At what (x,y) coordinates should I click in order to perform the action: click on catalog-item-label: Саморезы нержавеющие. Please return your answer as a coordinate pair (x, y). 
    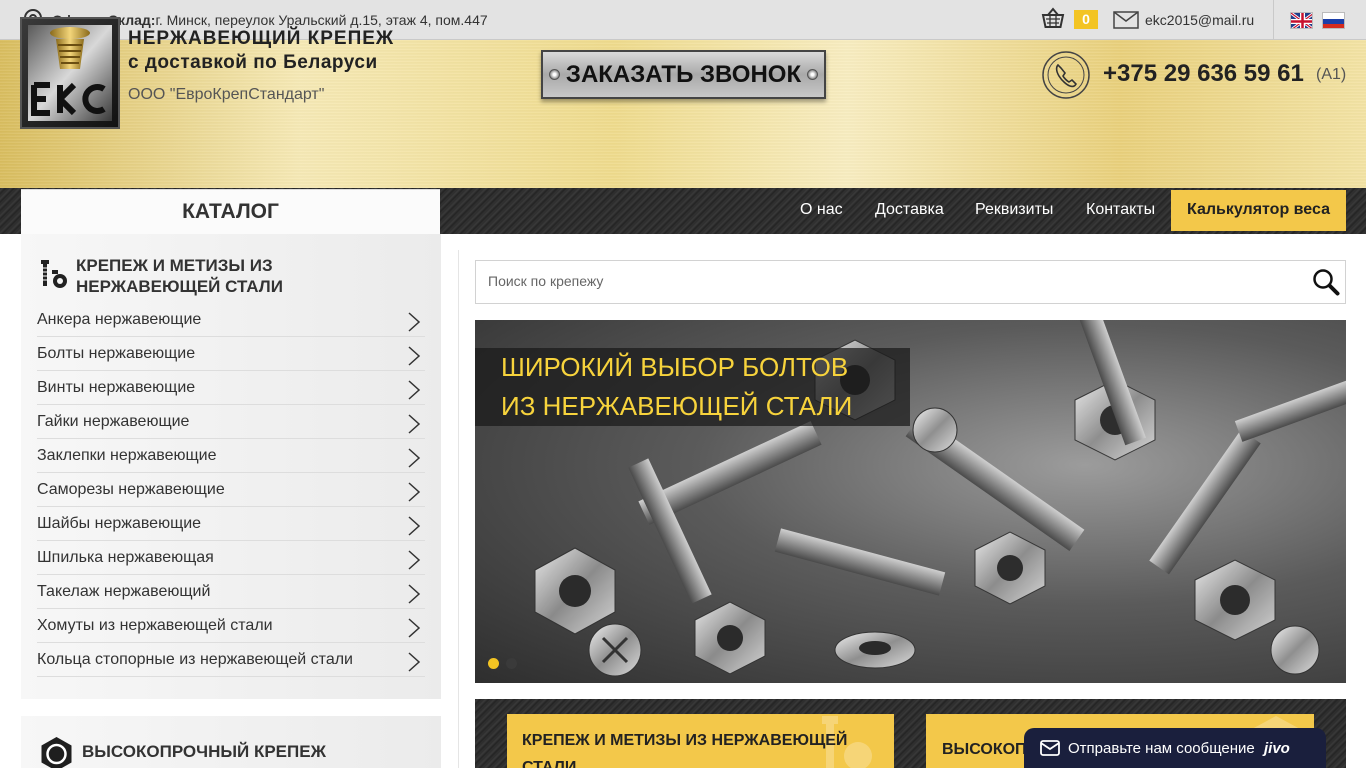
    Looking at the image, I should click on (131, 489).